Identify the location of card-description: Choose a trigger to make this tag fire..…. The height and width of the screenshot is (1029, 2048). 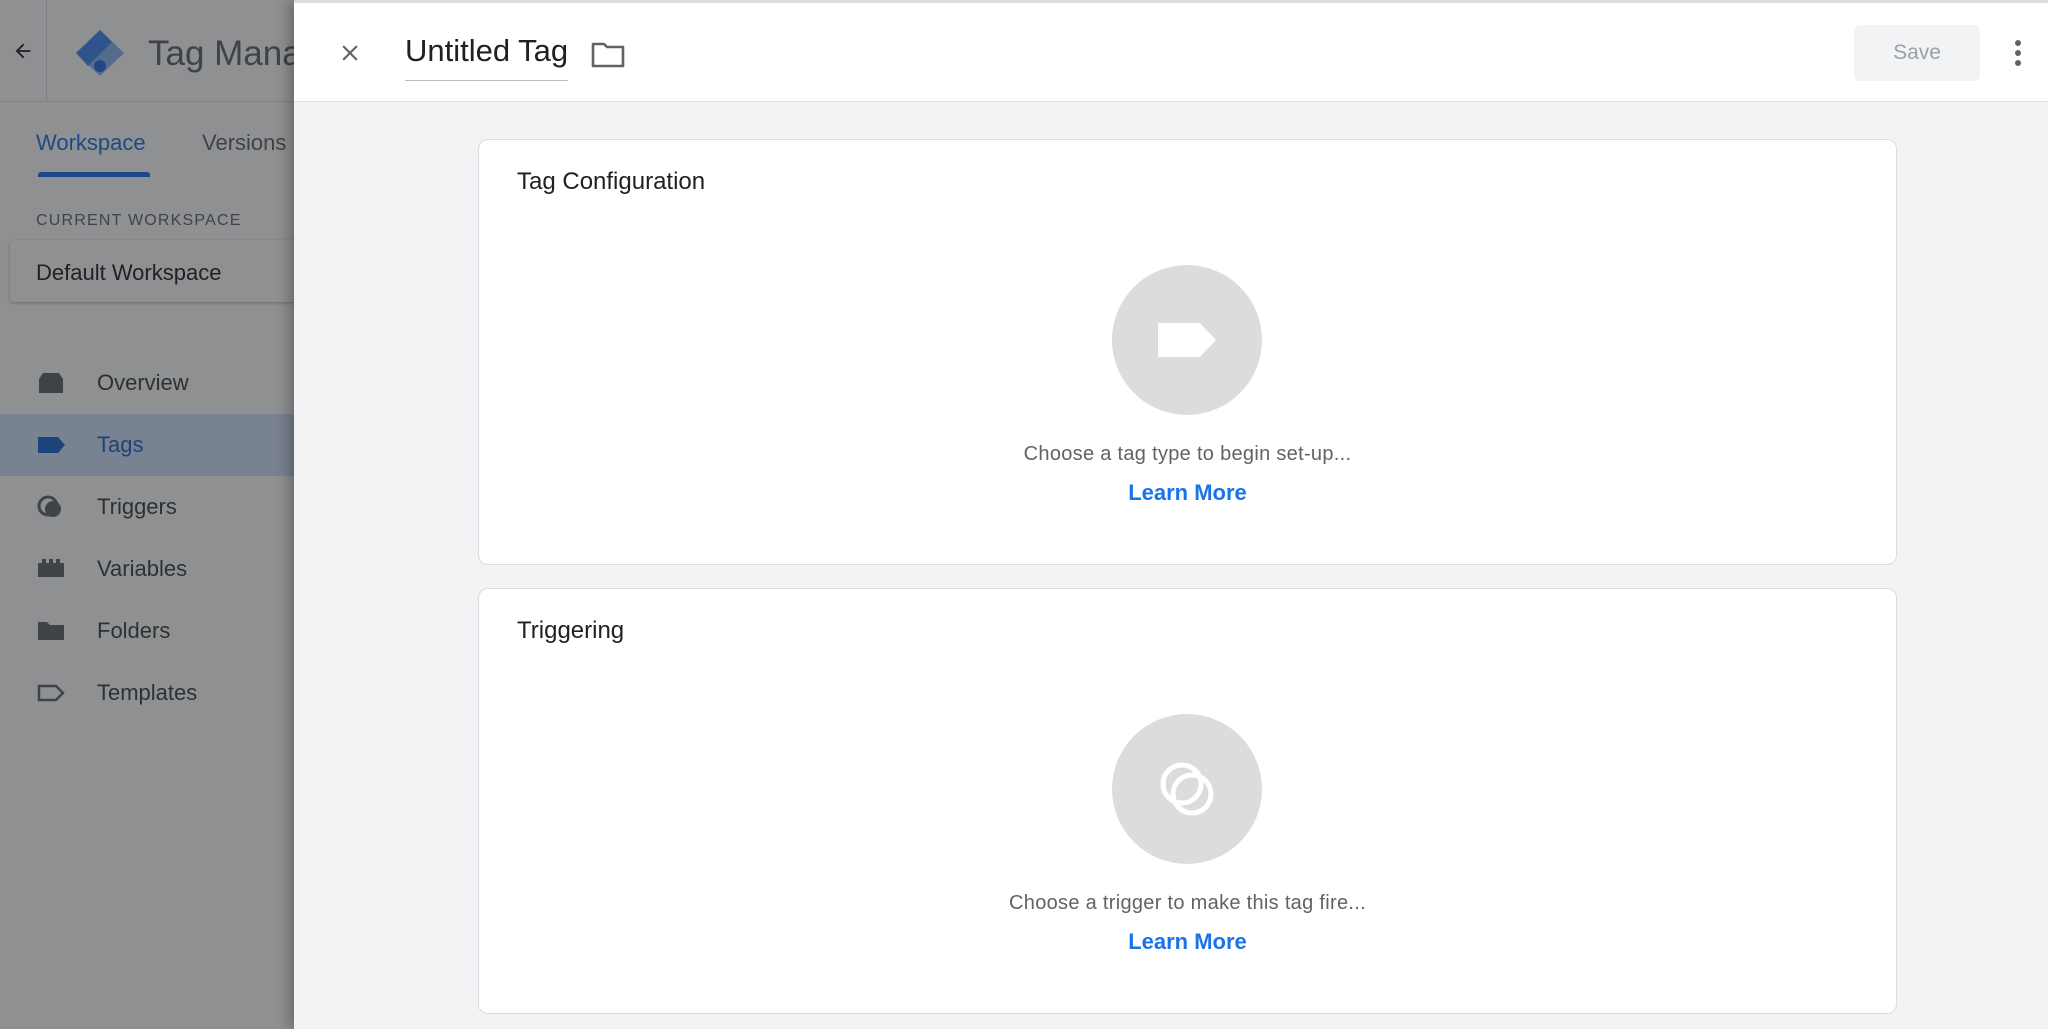
(1187, 903).